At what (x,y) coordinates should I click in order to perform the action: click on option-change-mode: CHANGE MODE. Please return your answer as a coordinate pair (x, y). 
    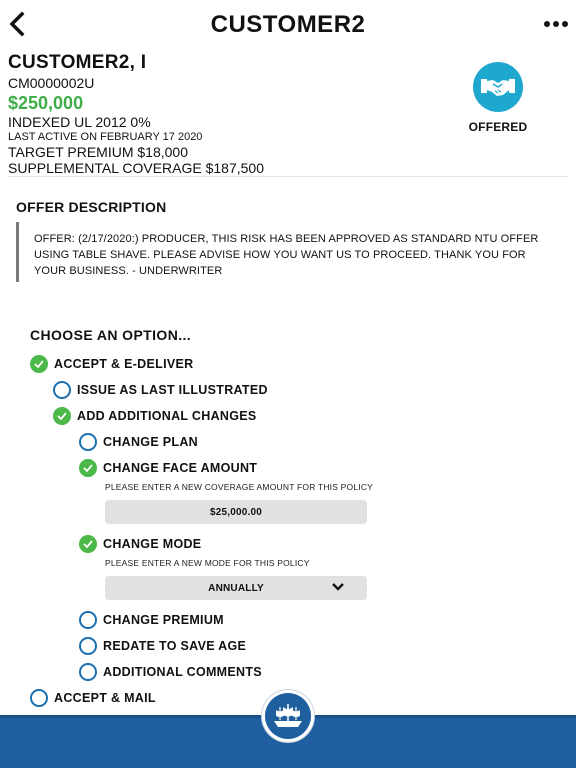
    Looking at the image, I should click on (140, 544).